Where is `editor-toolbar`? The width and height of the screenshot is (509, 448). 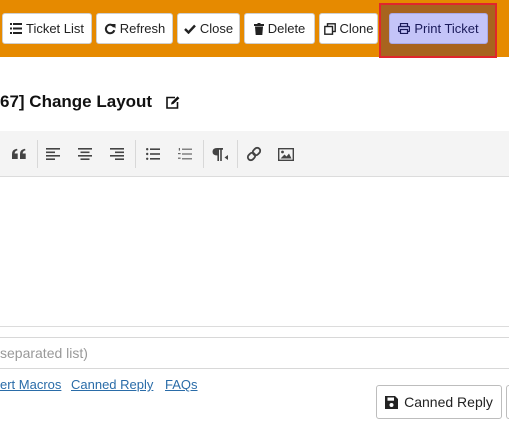
editor-toolbar is located at coordinates (254, 154).